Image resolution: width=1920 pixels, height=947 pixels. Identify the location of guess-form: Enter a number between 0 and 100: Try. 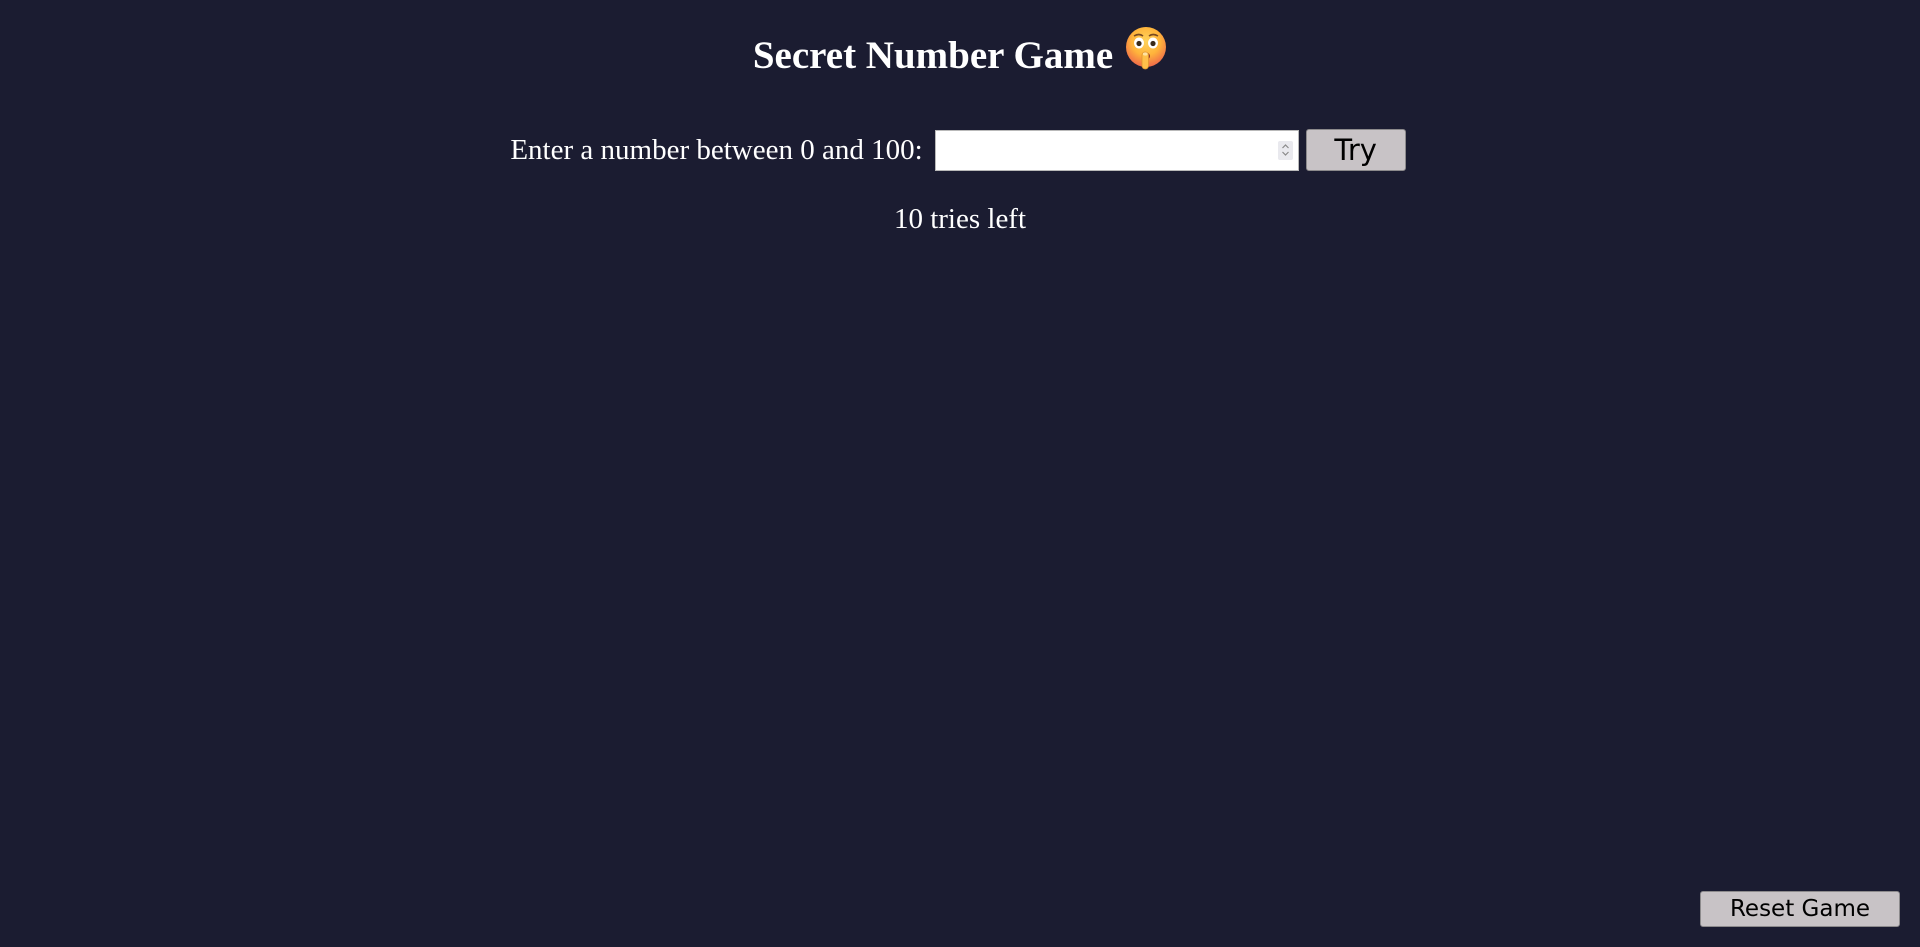
(960, 150).